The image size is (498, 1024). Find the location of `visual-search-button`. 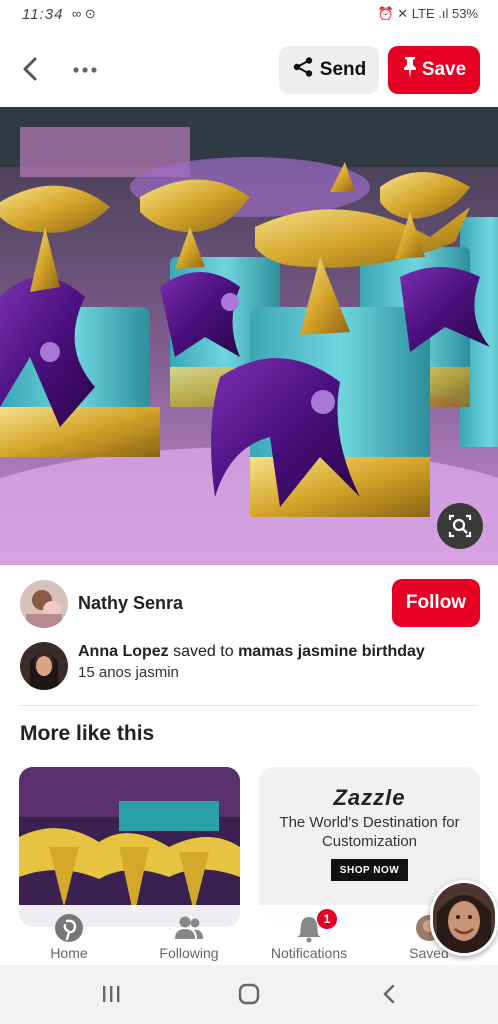

visual-search-button is located at coordinates (460, 526).